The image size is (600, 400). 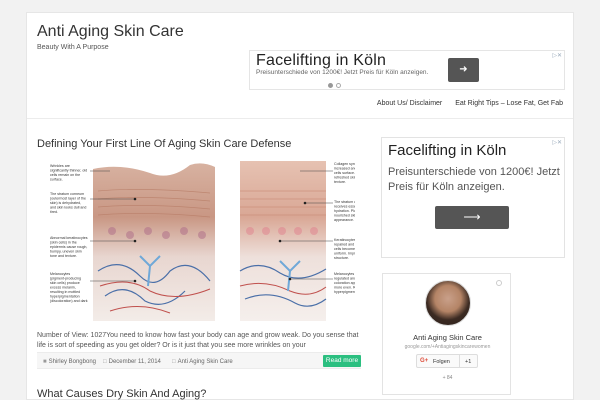 I want to click on google-plus-logo-icon, so click(x=499, y=283).